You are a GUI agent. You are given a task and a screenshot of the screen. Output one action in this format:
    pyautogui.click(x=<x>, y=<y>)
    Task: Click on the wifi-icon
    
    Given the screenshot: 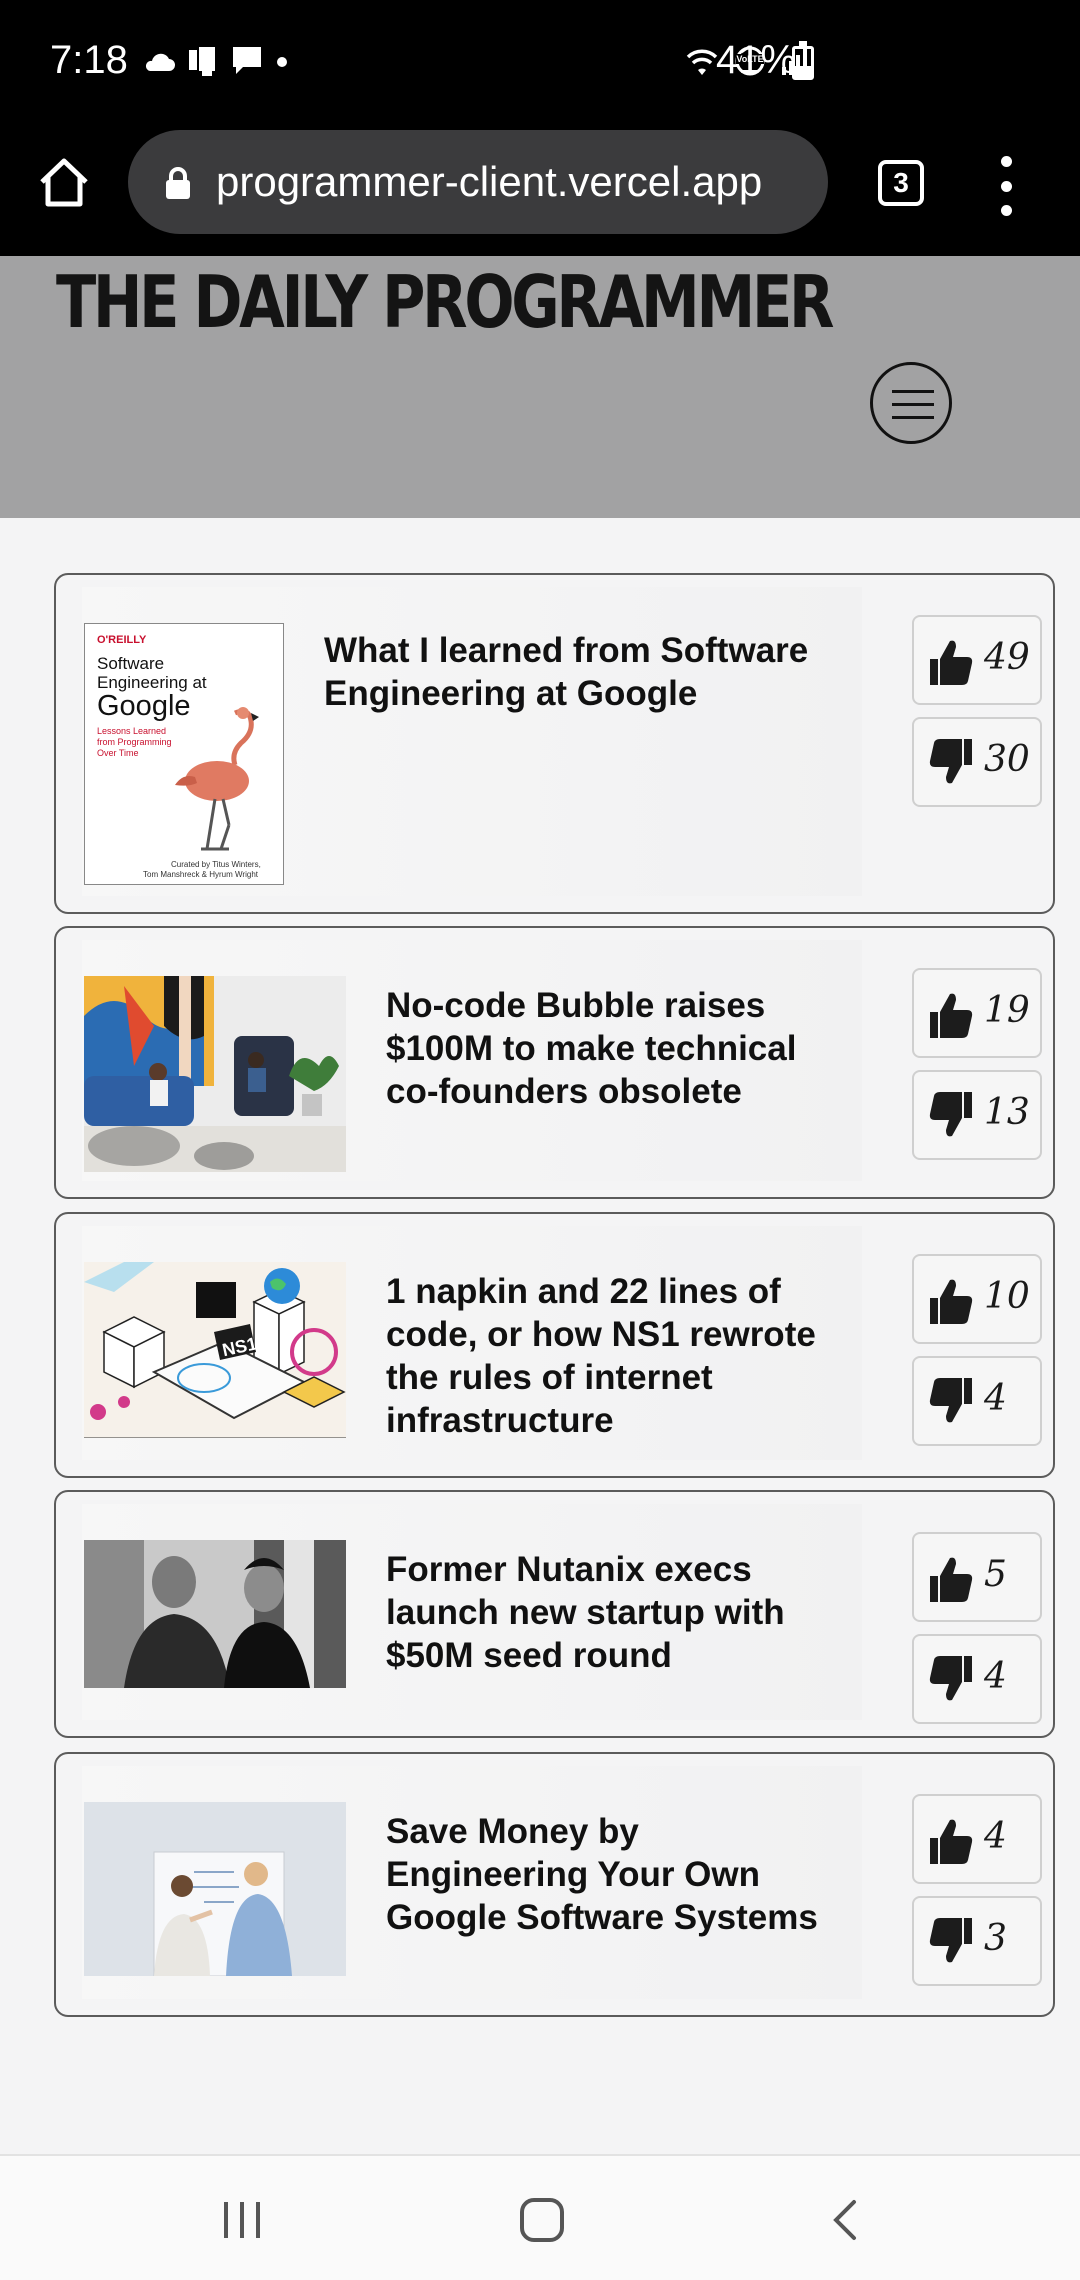 What is the action you would take?
    pyautogui.click(x=702, y=62)
    